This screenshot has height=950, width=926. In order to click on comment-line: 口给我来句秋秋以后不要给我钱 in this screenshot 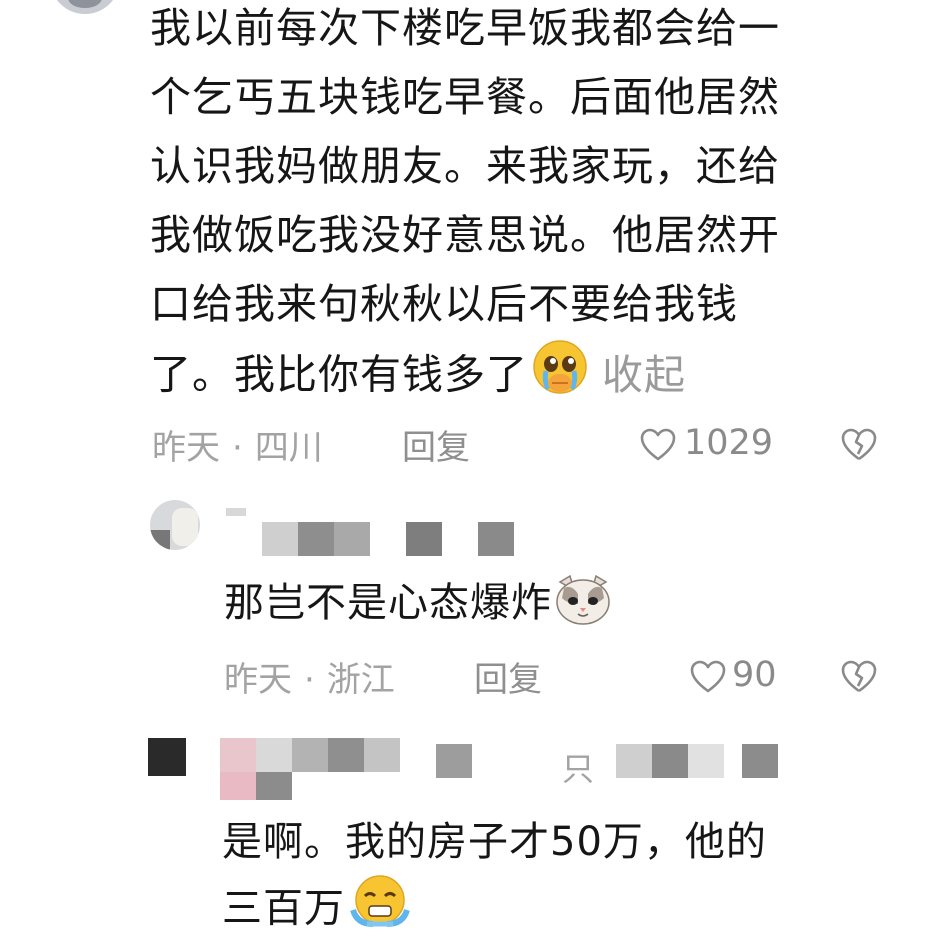, I will do `click(444, 304)`.